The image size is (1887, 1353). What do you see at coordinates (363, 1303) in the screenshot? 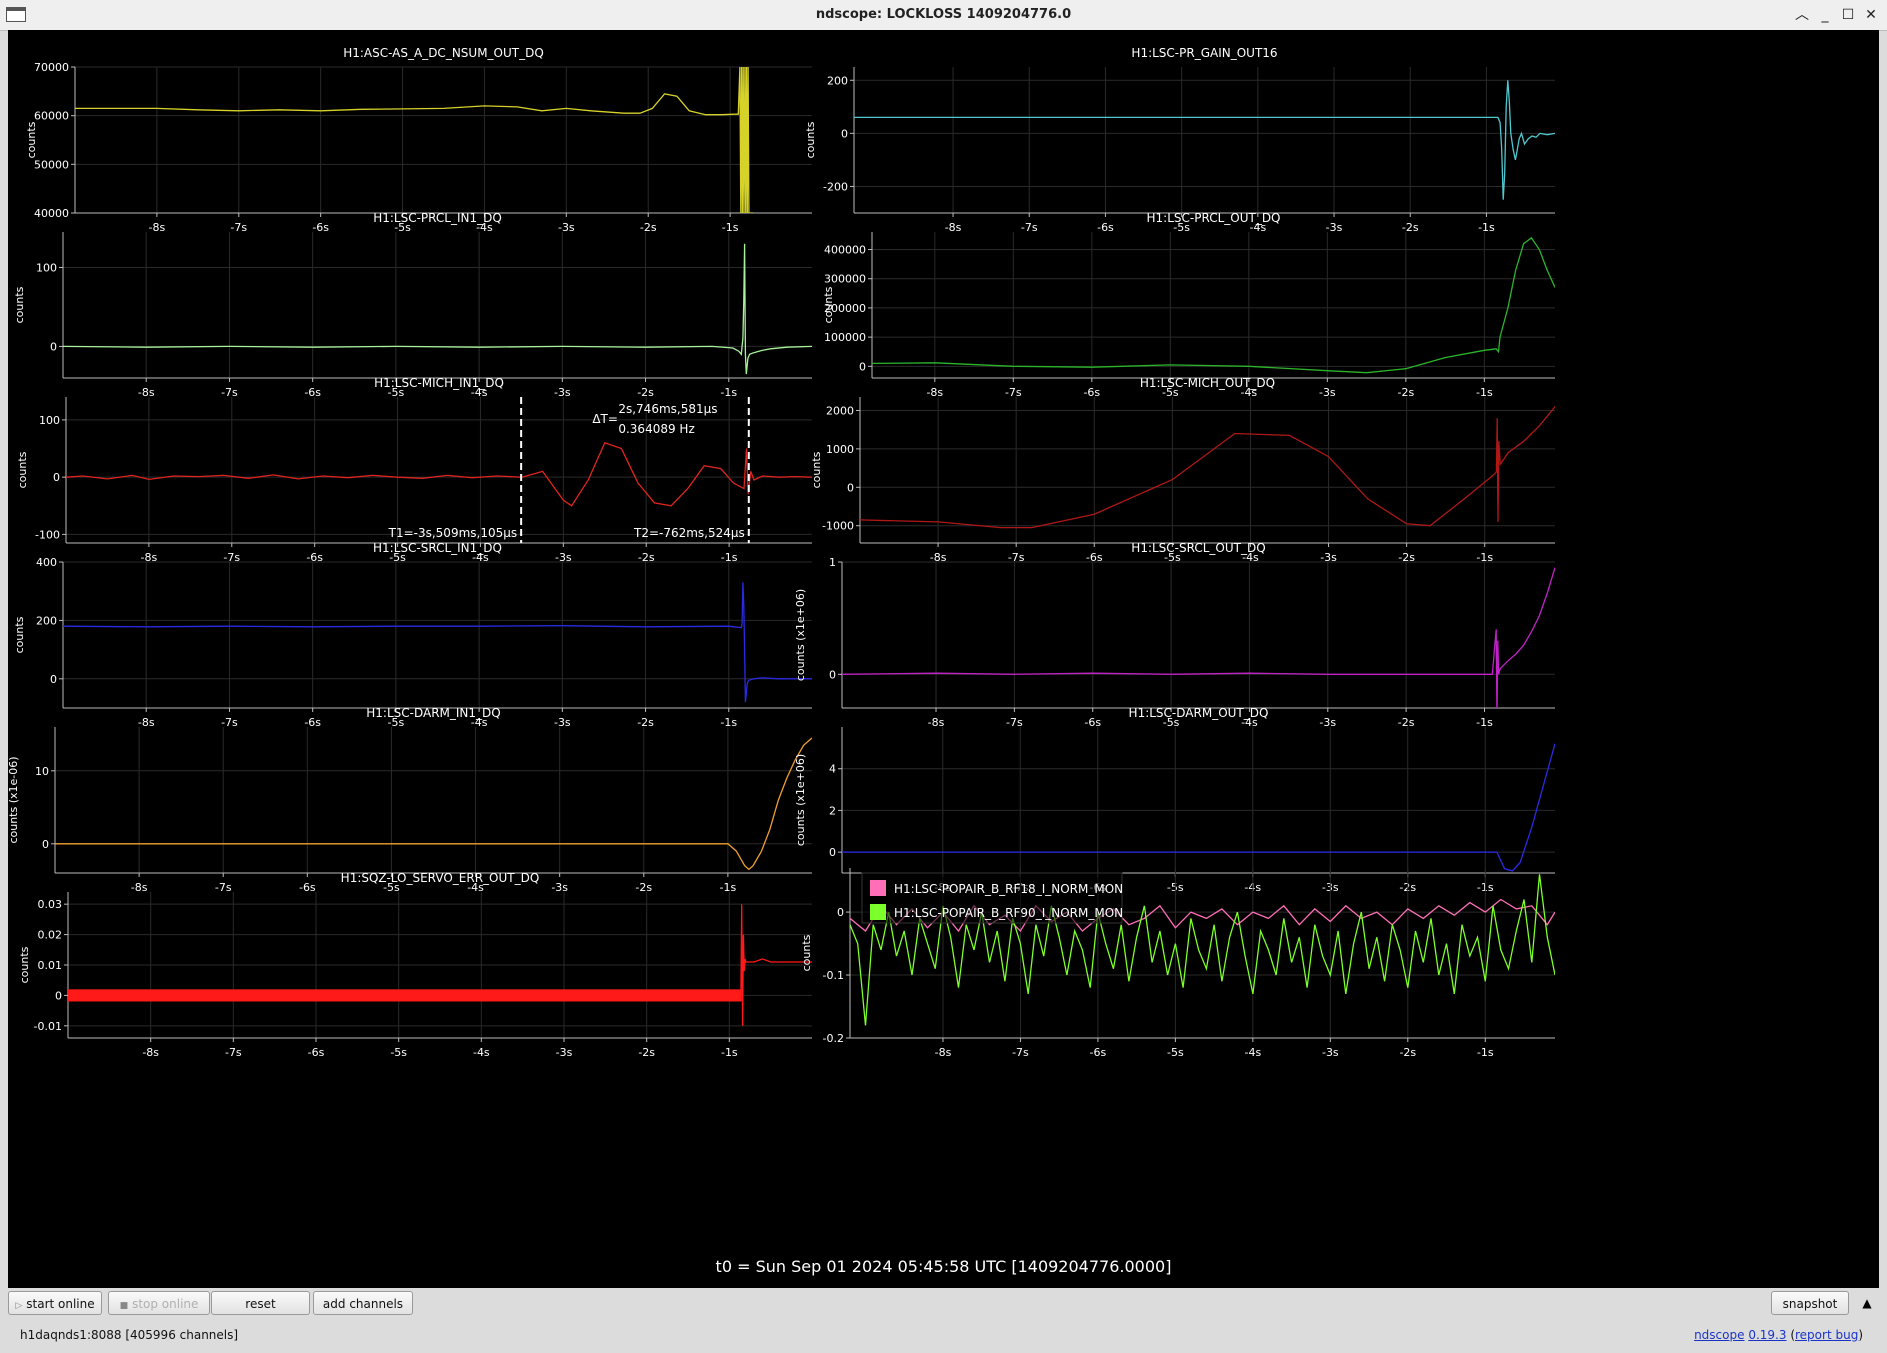
I see `add-channels-button: add channels` at bounding box center [363, 1303].